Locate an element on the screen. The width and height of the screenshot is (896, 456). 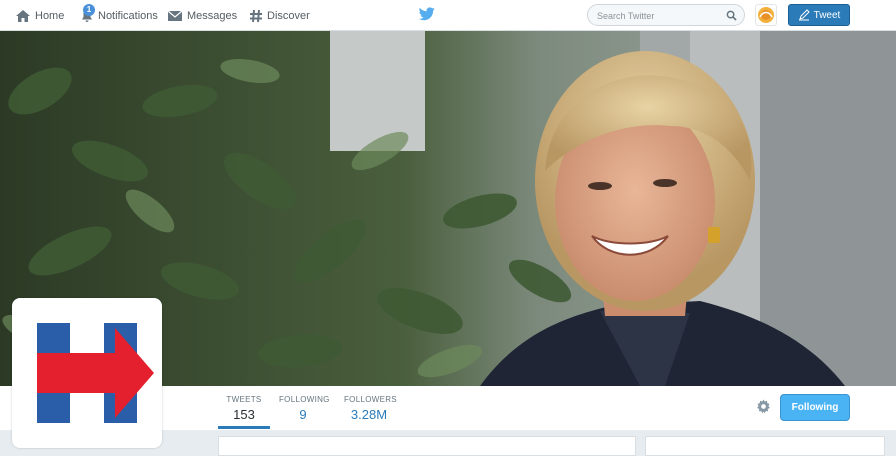
search-box is located at coordinates (666, 15).